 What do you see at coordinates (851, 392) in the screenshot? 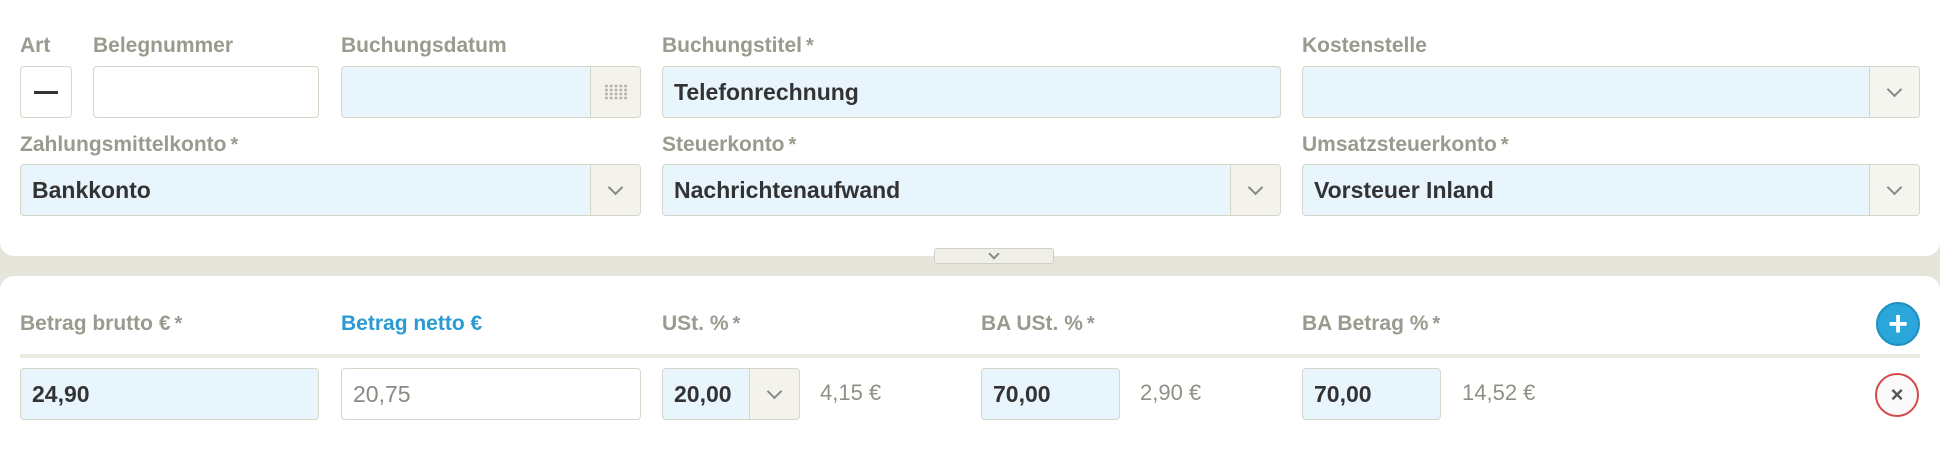
I see `ust-amount: 4,15 €` at bounding box center [851, 392].